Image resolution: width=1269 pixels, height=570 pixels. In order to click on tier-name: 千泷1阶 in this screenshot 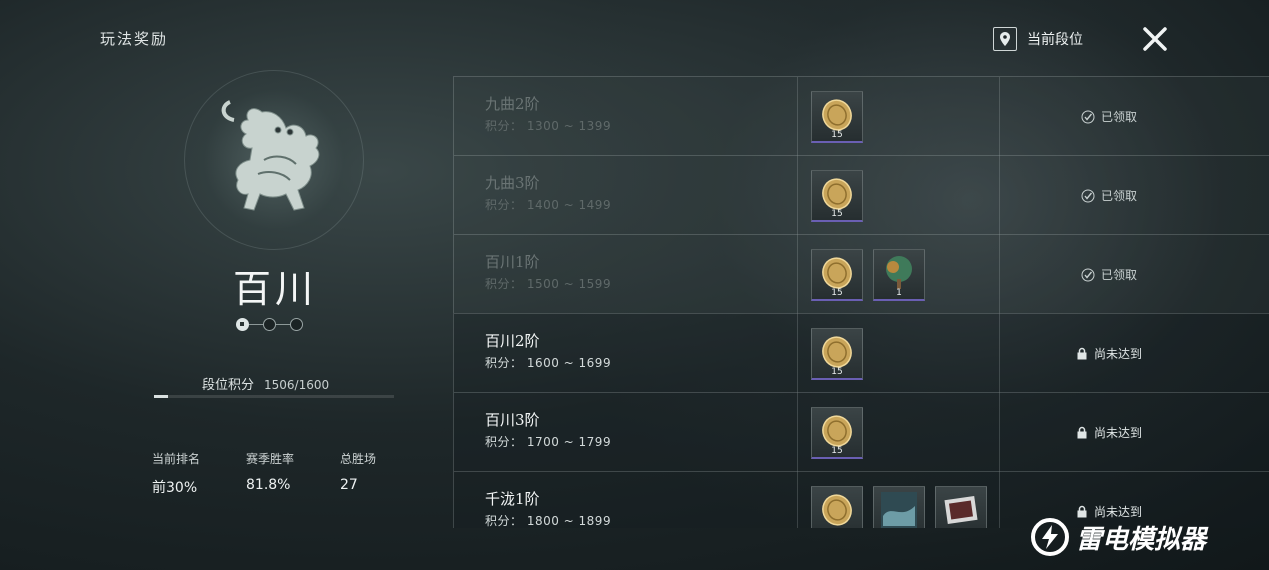, I will do `click(512, 499)`.